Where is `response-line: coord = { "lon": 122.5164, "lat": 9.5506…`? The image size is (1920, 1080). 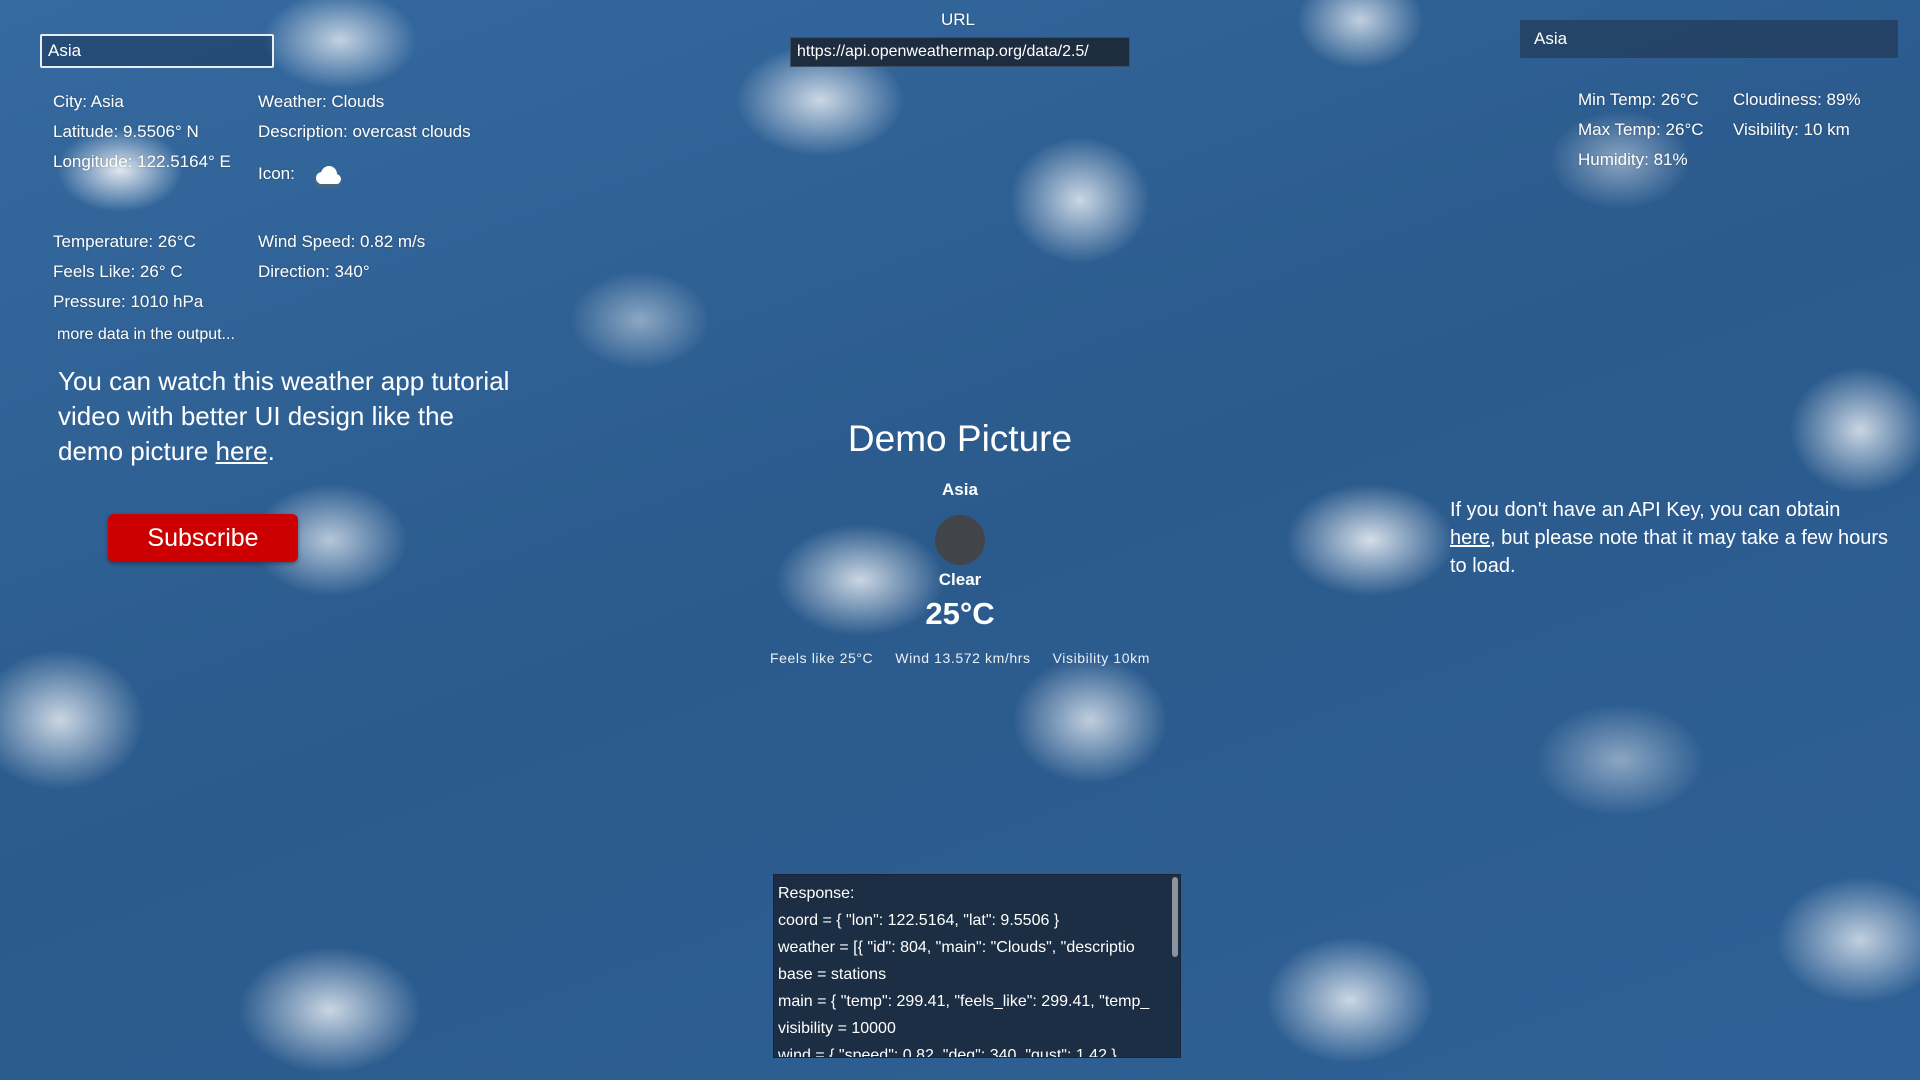 response-line: coord = { "lon": 122.5164, "lat": 9.5506… is located at coordinates (919, 920).